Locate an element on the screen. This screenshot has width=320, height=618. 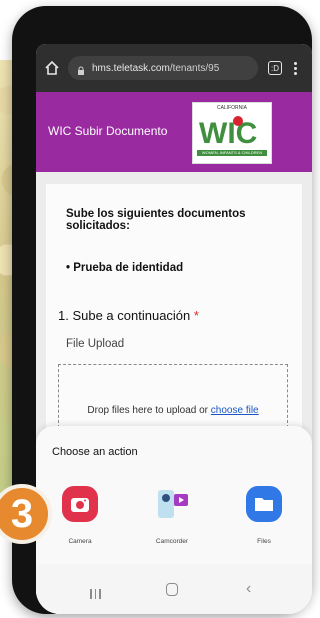
lock-icon is located at coordinates (81, 69).